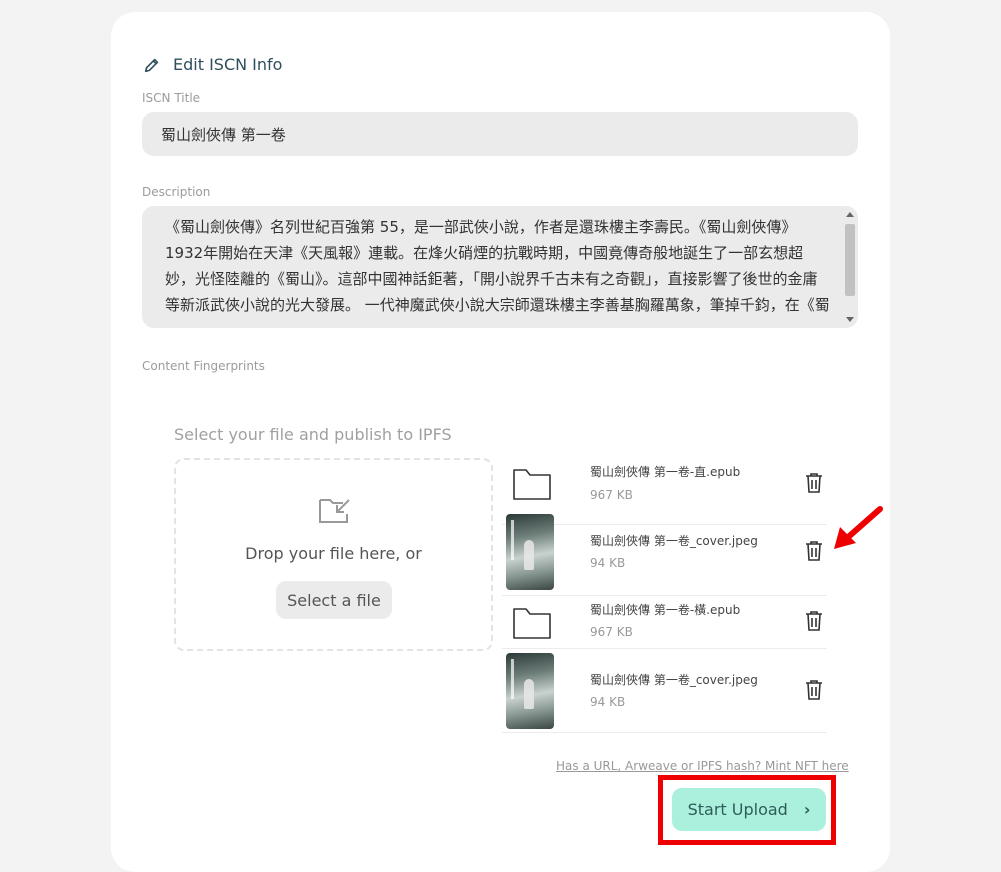  What do you see at coordinates (664, 622) in the screenshot?
I see `file-item: 蜀山劍俠傳 第一卷-橫.epub 967 KB` at bounding box center [664, 622].